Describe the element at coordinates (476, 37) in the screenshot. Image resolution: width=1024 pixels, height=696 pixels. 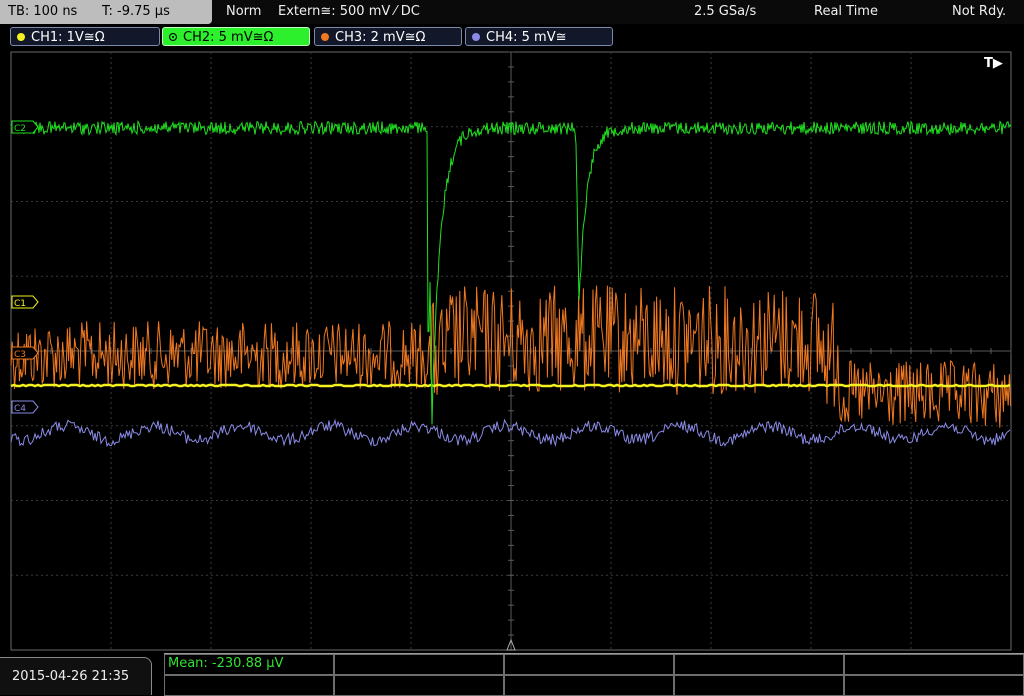
I see `ch4-color-dot-icon` at that location.